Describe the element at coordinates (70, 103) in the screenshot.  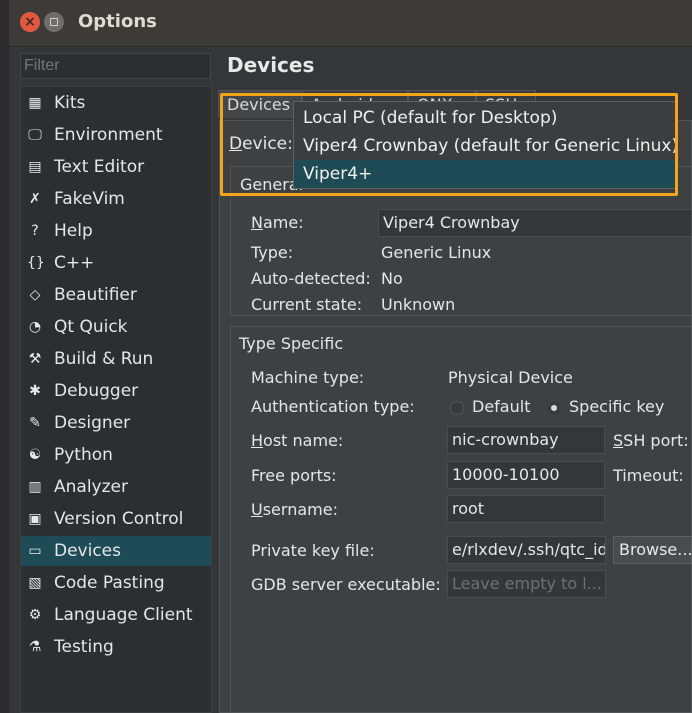
I see `sidebar-item-label: Kits` at that location.